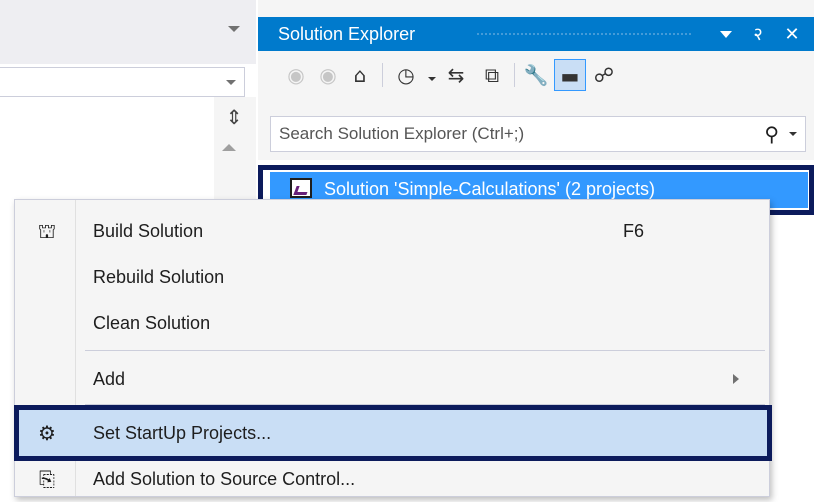  What do you see at coordinates (392, 231) in the screenshot?
I see `menu-item-build-solution: ⛫ Build Solution F6` at bounding box center [392, 231].